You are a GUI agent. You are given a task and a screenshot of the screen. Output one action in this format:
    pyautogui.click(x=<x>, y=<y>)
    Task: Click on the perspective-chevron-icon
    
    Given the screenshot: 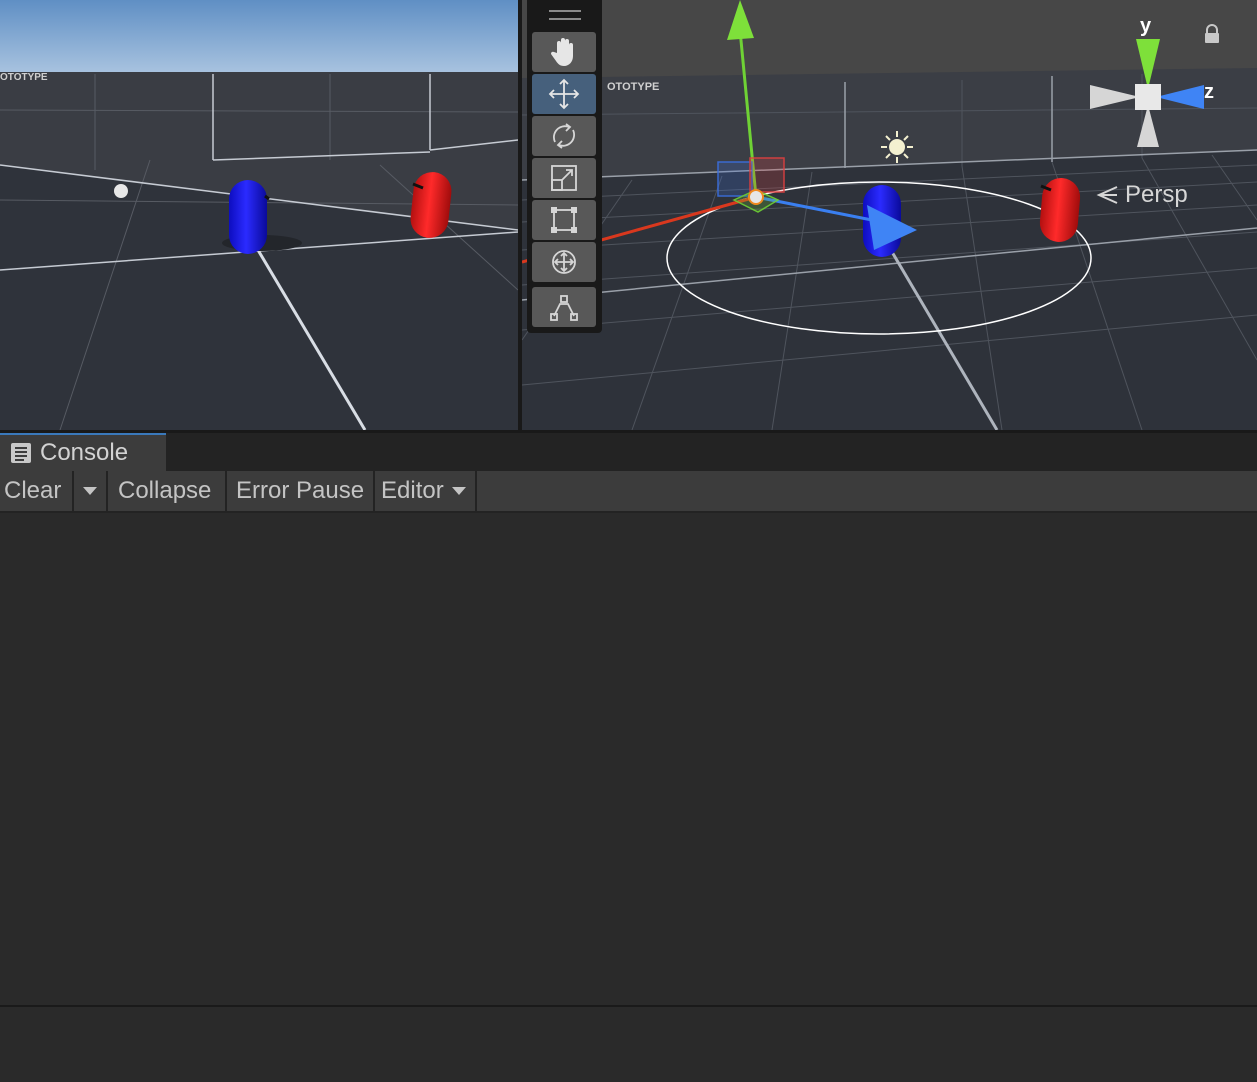 What is the action you would take?
    pyautogui.click(x=1107, y=195)
    